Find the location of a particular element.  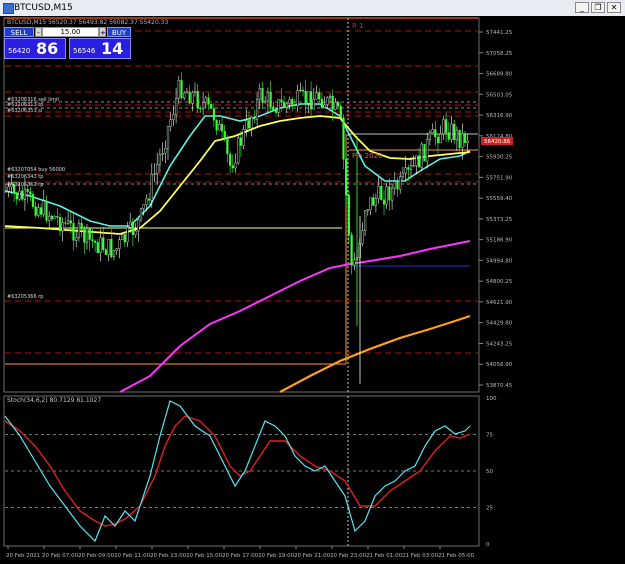

time-label: 20 Feb 17:00 is located at coordinates (240, 556).